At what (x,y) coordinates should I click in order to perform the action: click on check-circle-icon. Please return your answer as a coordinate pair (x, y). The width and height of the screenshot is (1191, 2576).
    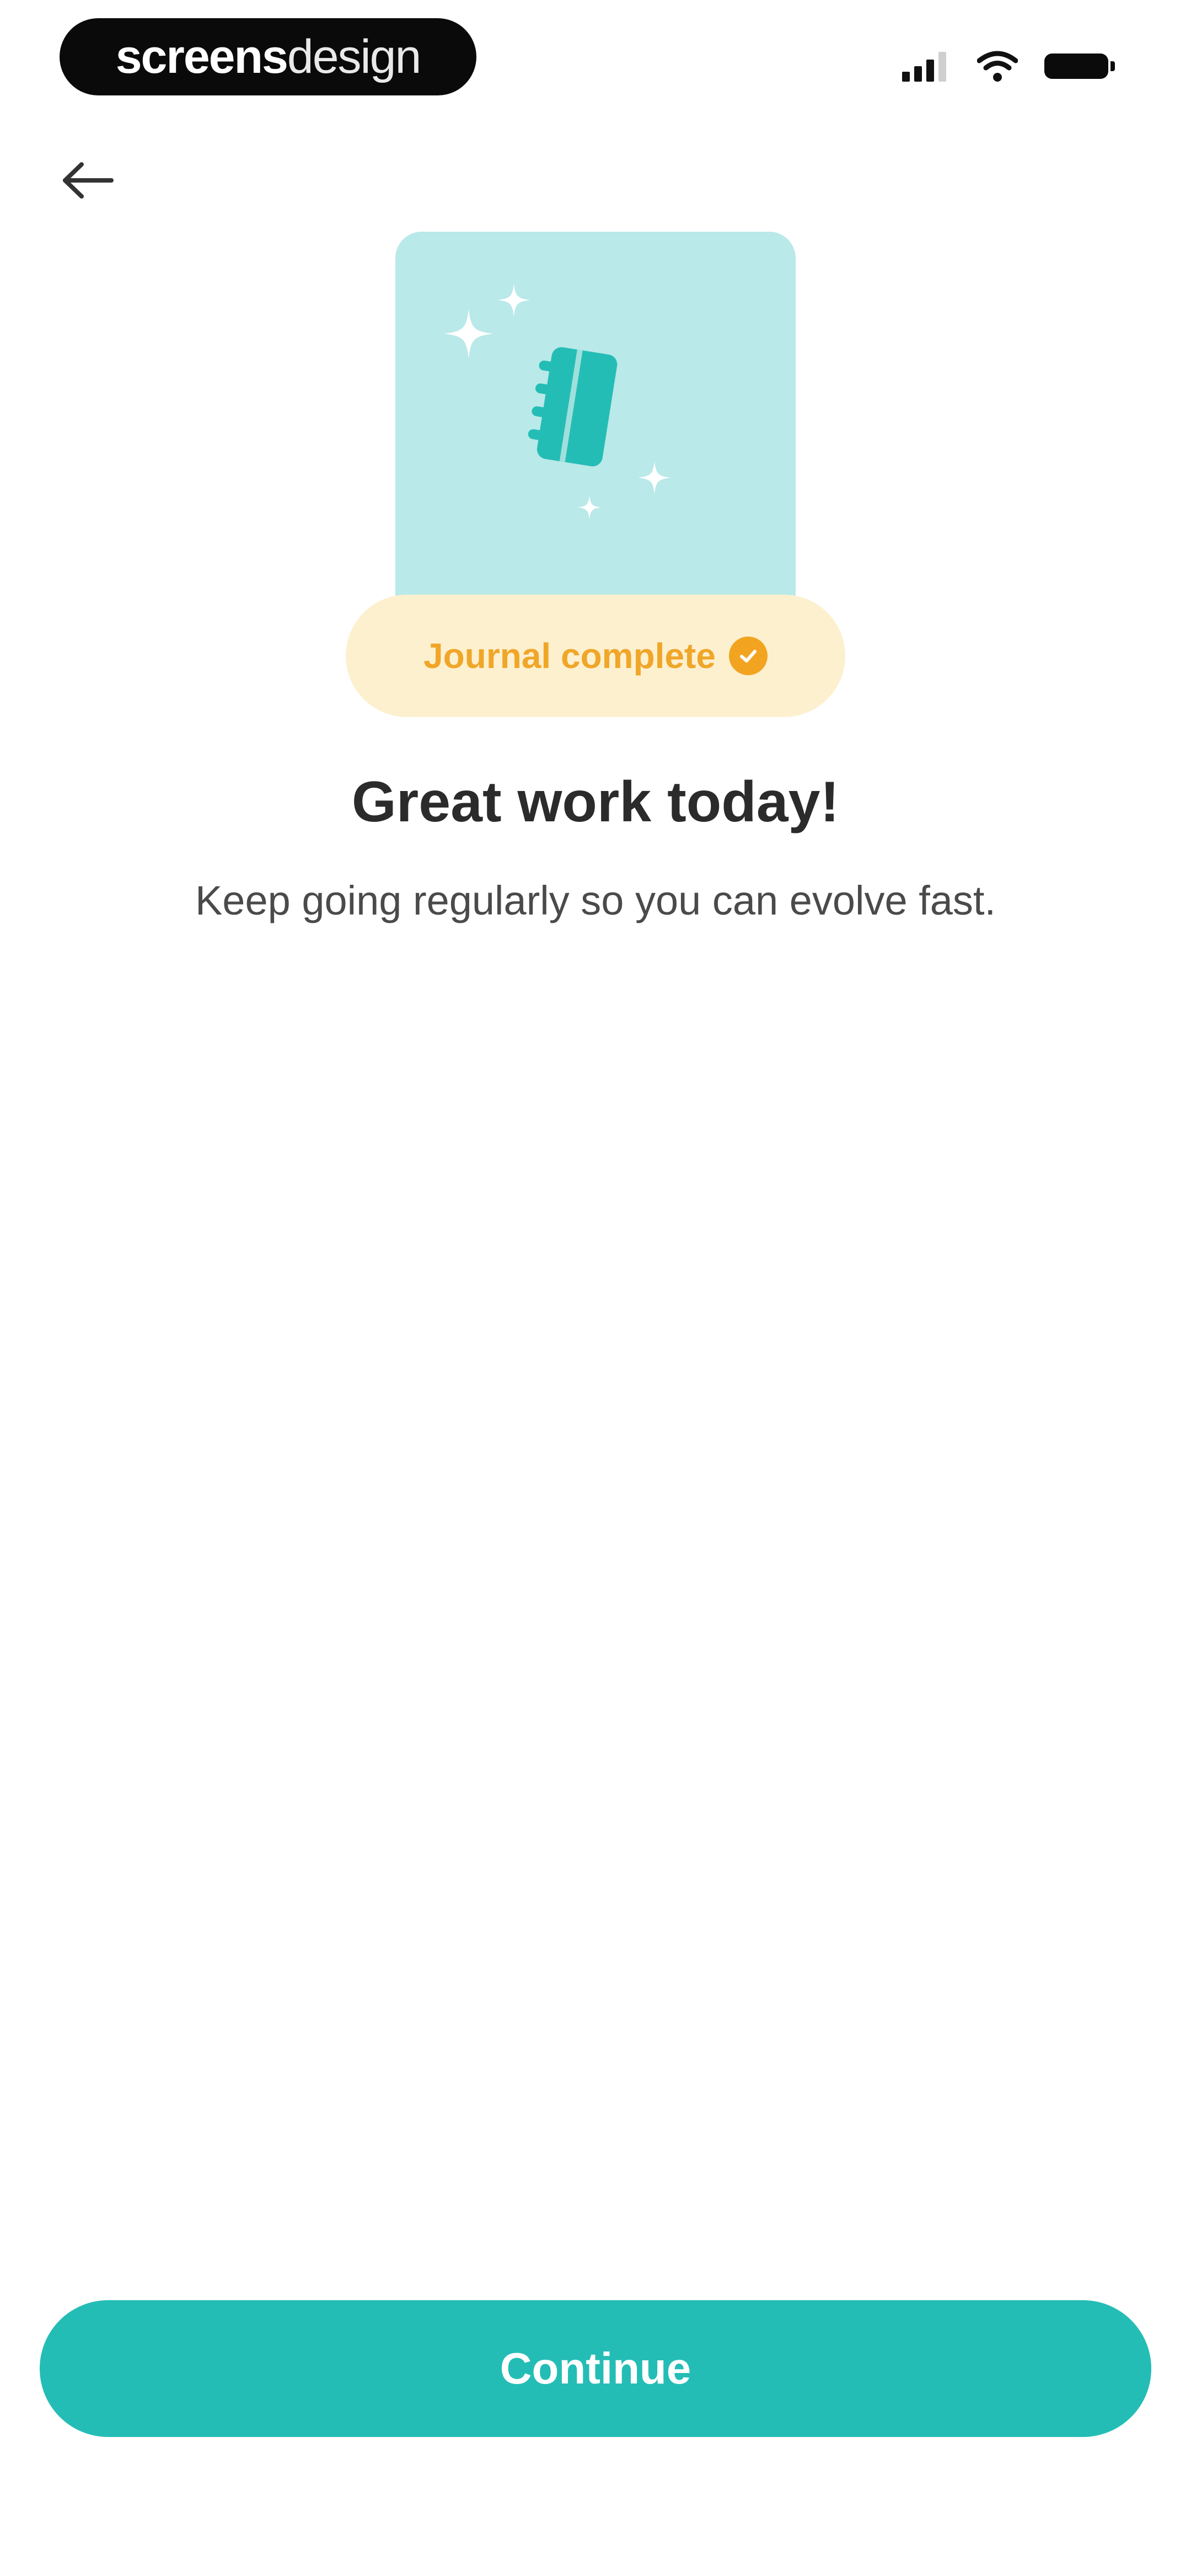
    Looking at the image, I should click on (748, 656).